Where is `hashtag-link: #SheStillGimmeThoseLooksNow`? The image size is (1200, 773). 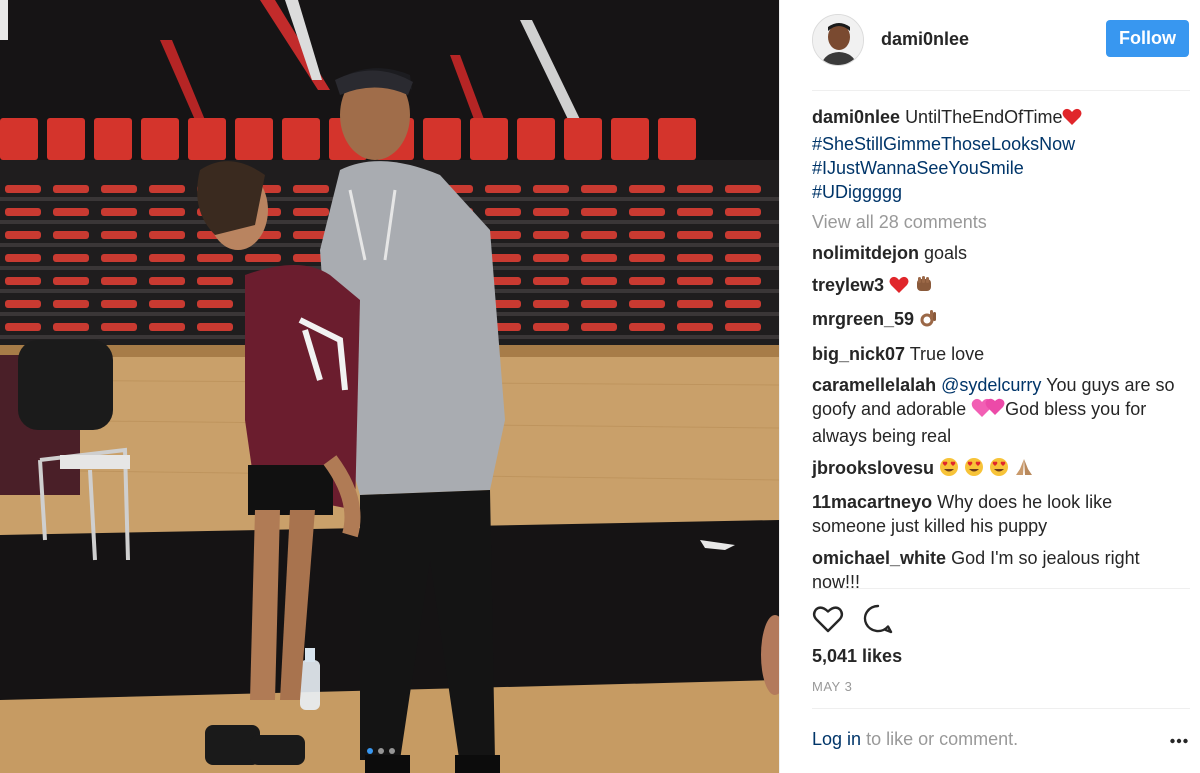
hashtag-link: #SheStillGimmeThoseLooksNow is located at coordinates (1001, 144).